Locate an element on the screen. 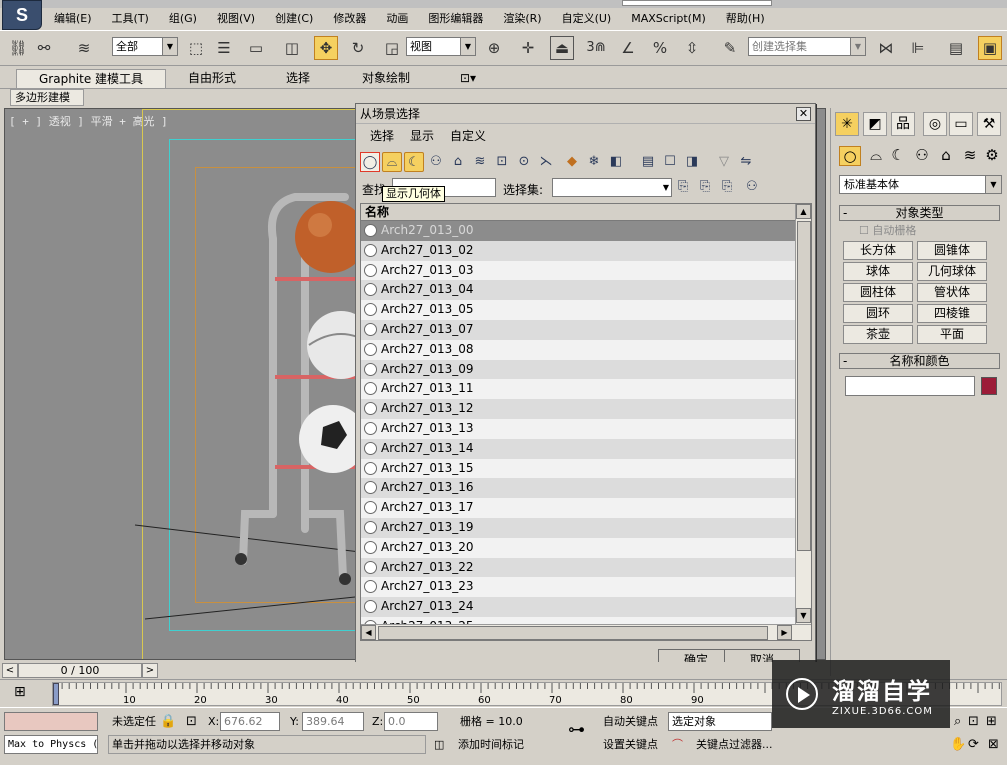 The width and height of the screenshot is (1007, 765). x-coordinate-field: 676.62 is located at coordinates (250, 721).